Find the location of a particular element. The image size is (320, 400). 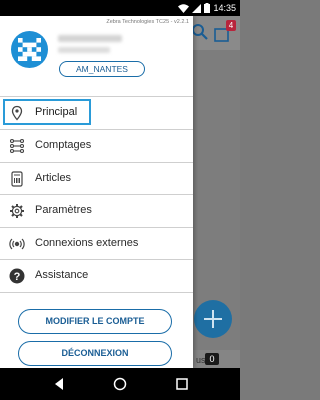

menu-item-principal: Principal is located at coordinates (96, 113).